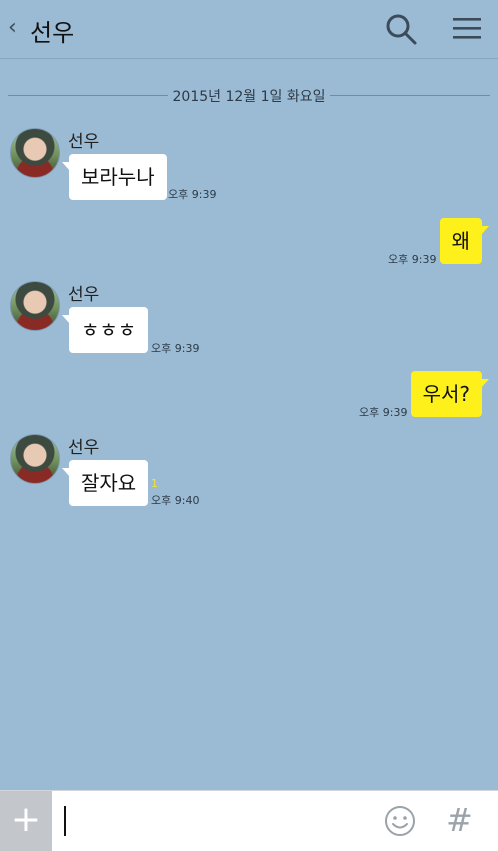 This screenshot has height=851, width=498. I want to click on plus-button: +, so click(26, 821).